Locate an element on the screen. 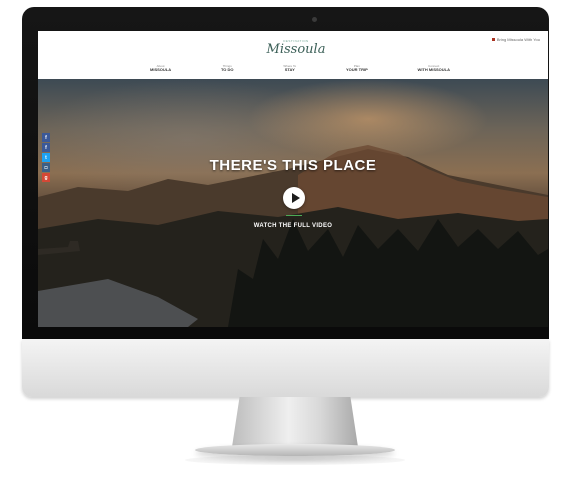 Image resolution: width=569 pixels, height=503 pixels. hero-headline: THERE'S THIS PLACE is located at coordinates (293, 165).